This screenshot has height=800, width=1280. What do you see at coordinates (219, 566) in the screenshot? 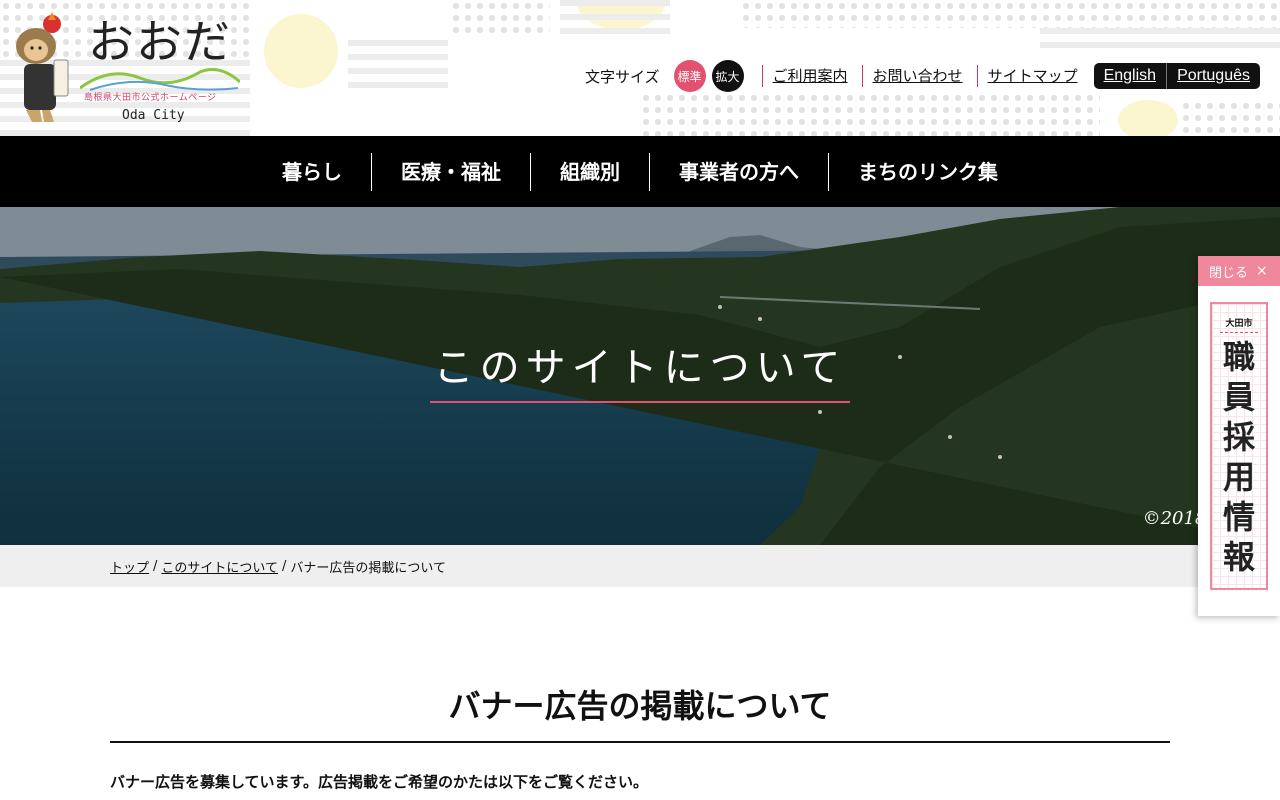
I see `breadcrumb-about-link: このサイトについて` at bounding box center [219, 566].